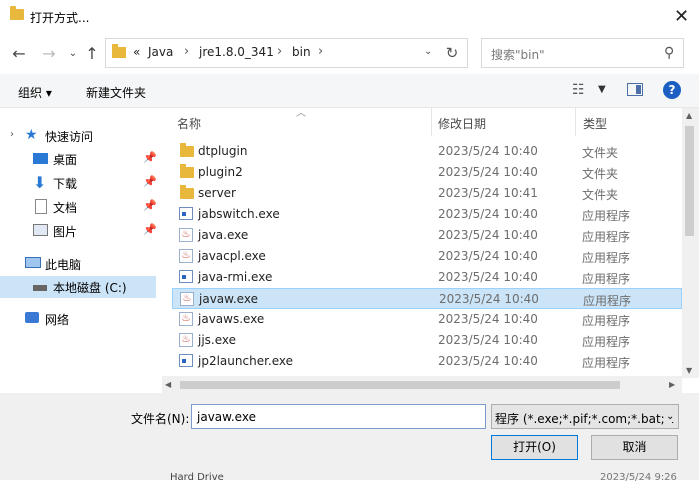 The image size is (699, 483). I want to click on column-header-date: 修改日期, so click(462, 123).